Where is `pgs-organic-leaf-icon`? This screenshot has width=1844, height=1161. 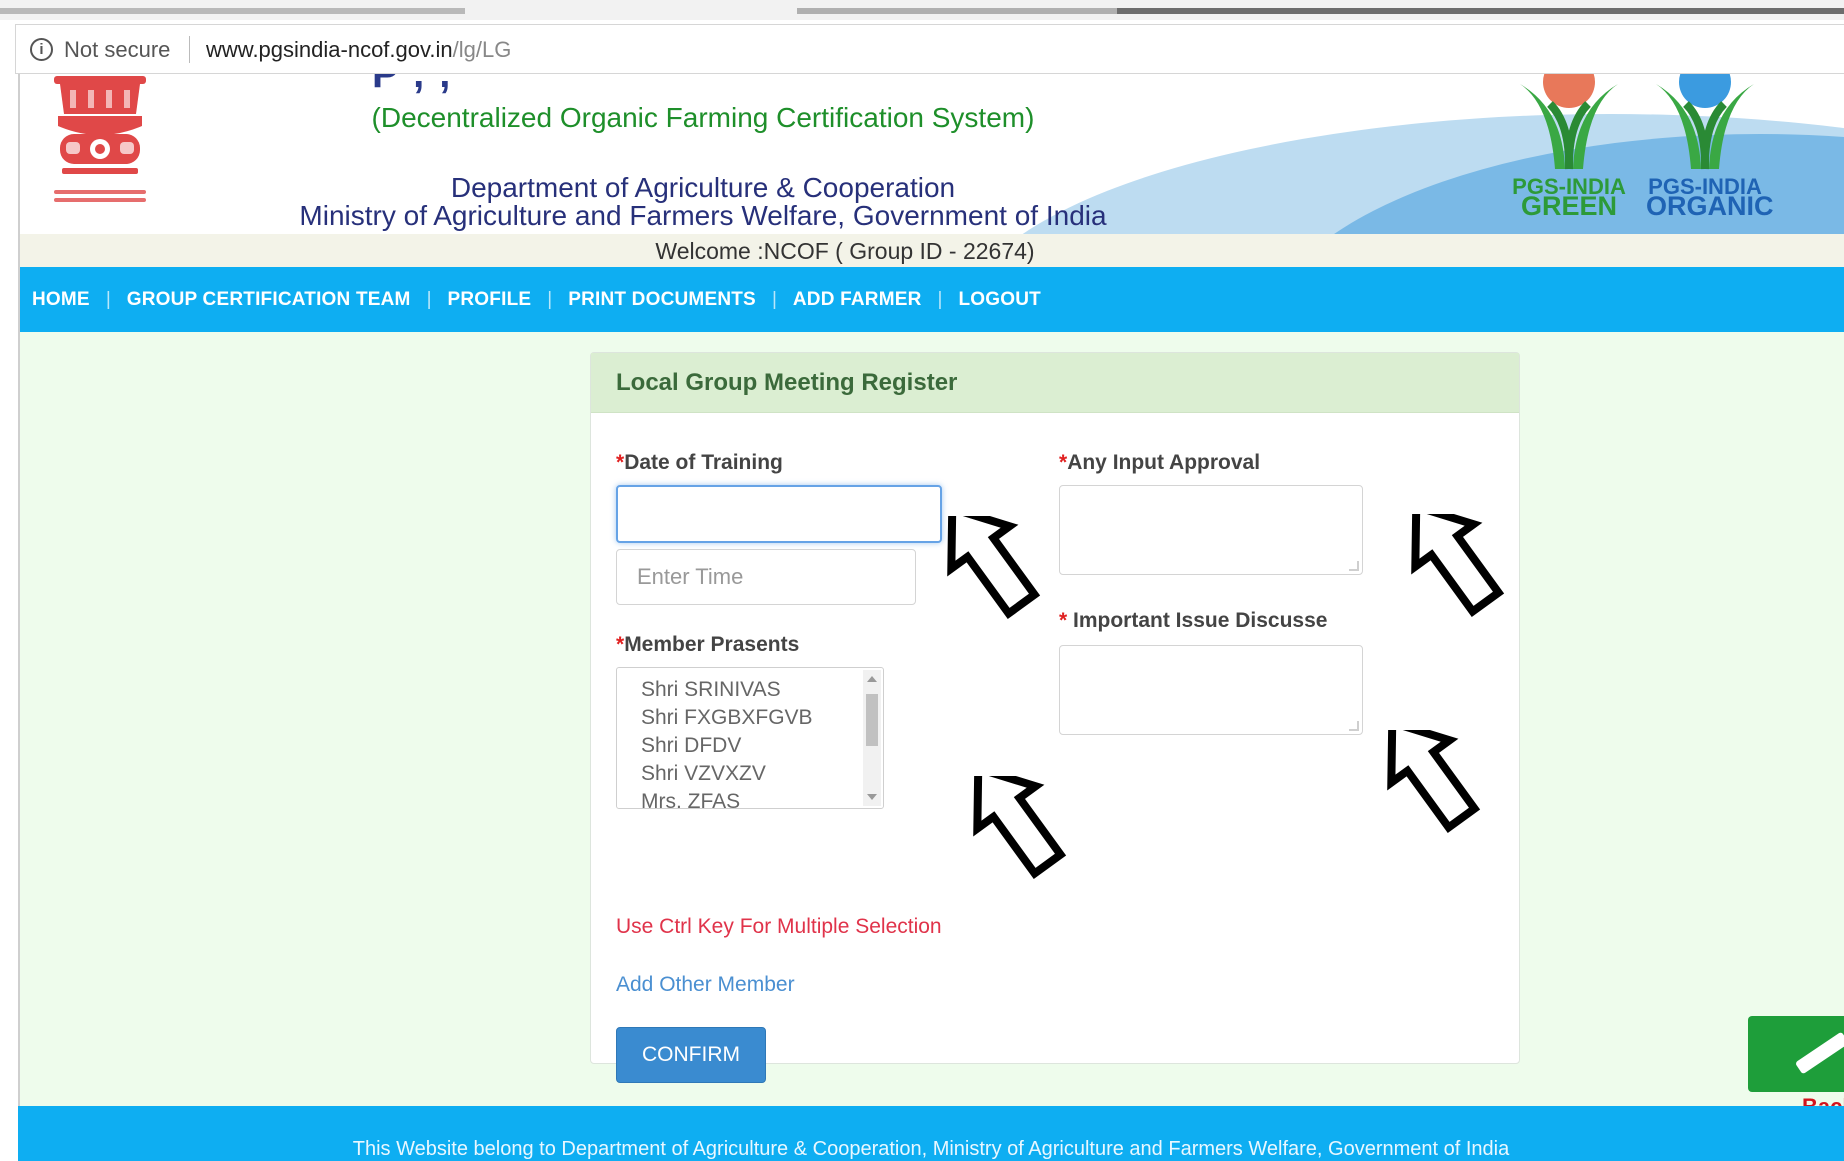 pgs-organic-leaf-icon is located at coordinates (1705, 122).